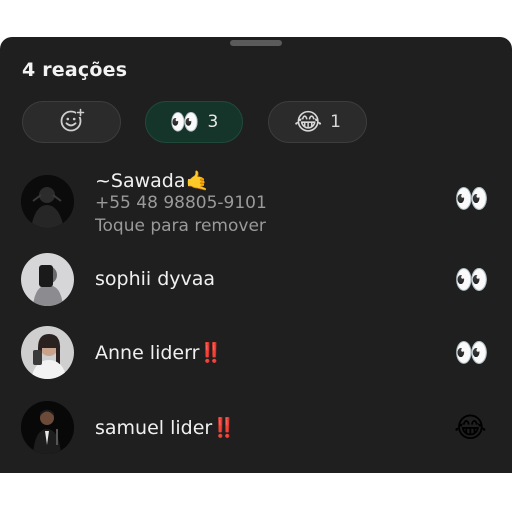 The height and width of the screenshot is (512, 512). Describe the element at coordinates (180, 226) in the screenshot. I see `remove-hint: Toque para remover` at that location.